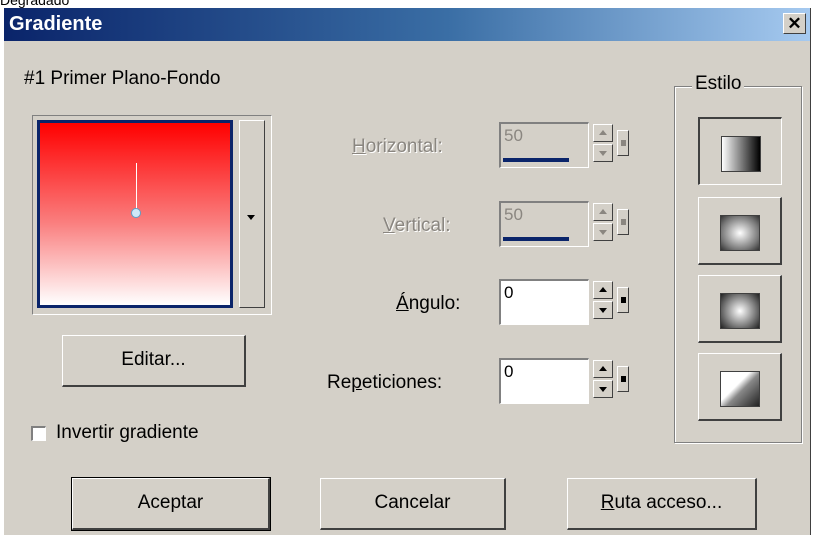  What do you see at coordinates (252, 214) in the screenshot?
I see `gradient-dropdown-button` at bounding box center [252, 214].